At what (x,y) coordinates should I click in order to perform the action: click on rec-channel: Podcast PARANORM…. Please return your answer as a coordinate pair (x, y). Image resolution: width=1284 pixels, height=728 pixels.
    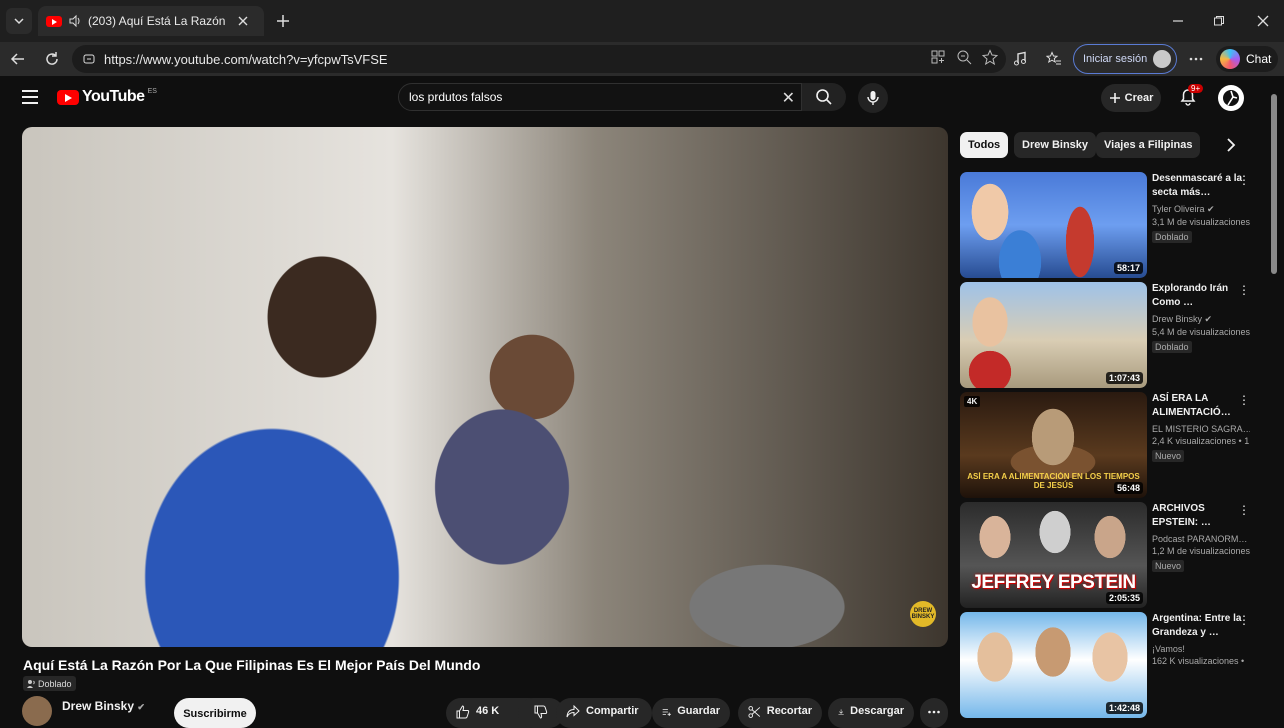
    Looking at the image, I should click on (1201, 539).